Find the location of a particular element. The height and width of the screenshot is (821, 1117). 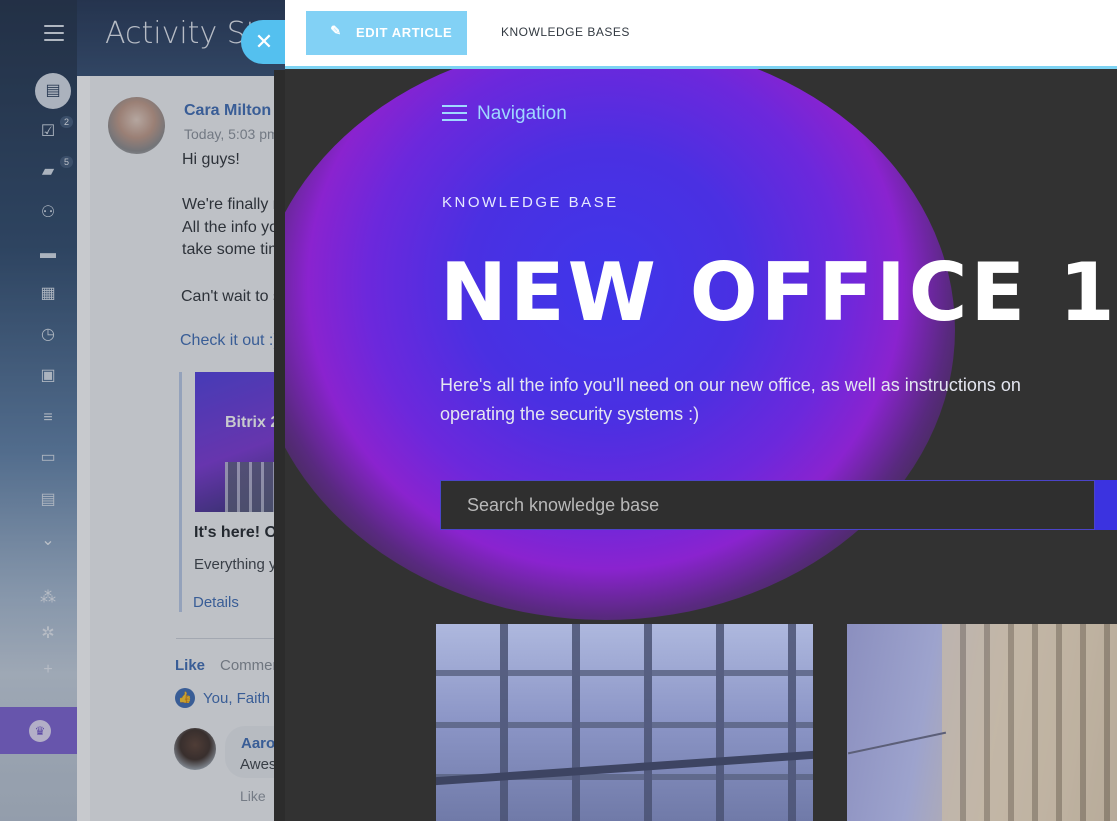

attachment-title: It's here! O is located at coordinates (235, 533).